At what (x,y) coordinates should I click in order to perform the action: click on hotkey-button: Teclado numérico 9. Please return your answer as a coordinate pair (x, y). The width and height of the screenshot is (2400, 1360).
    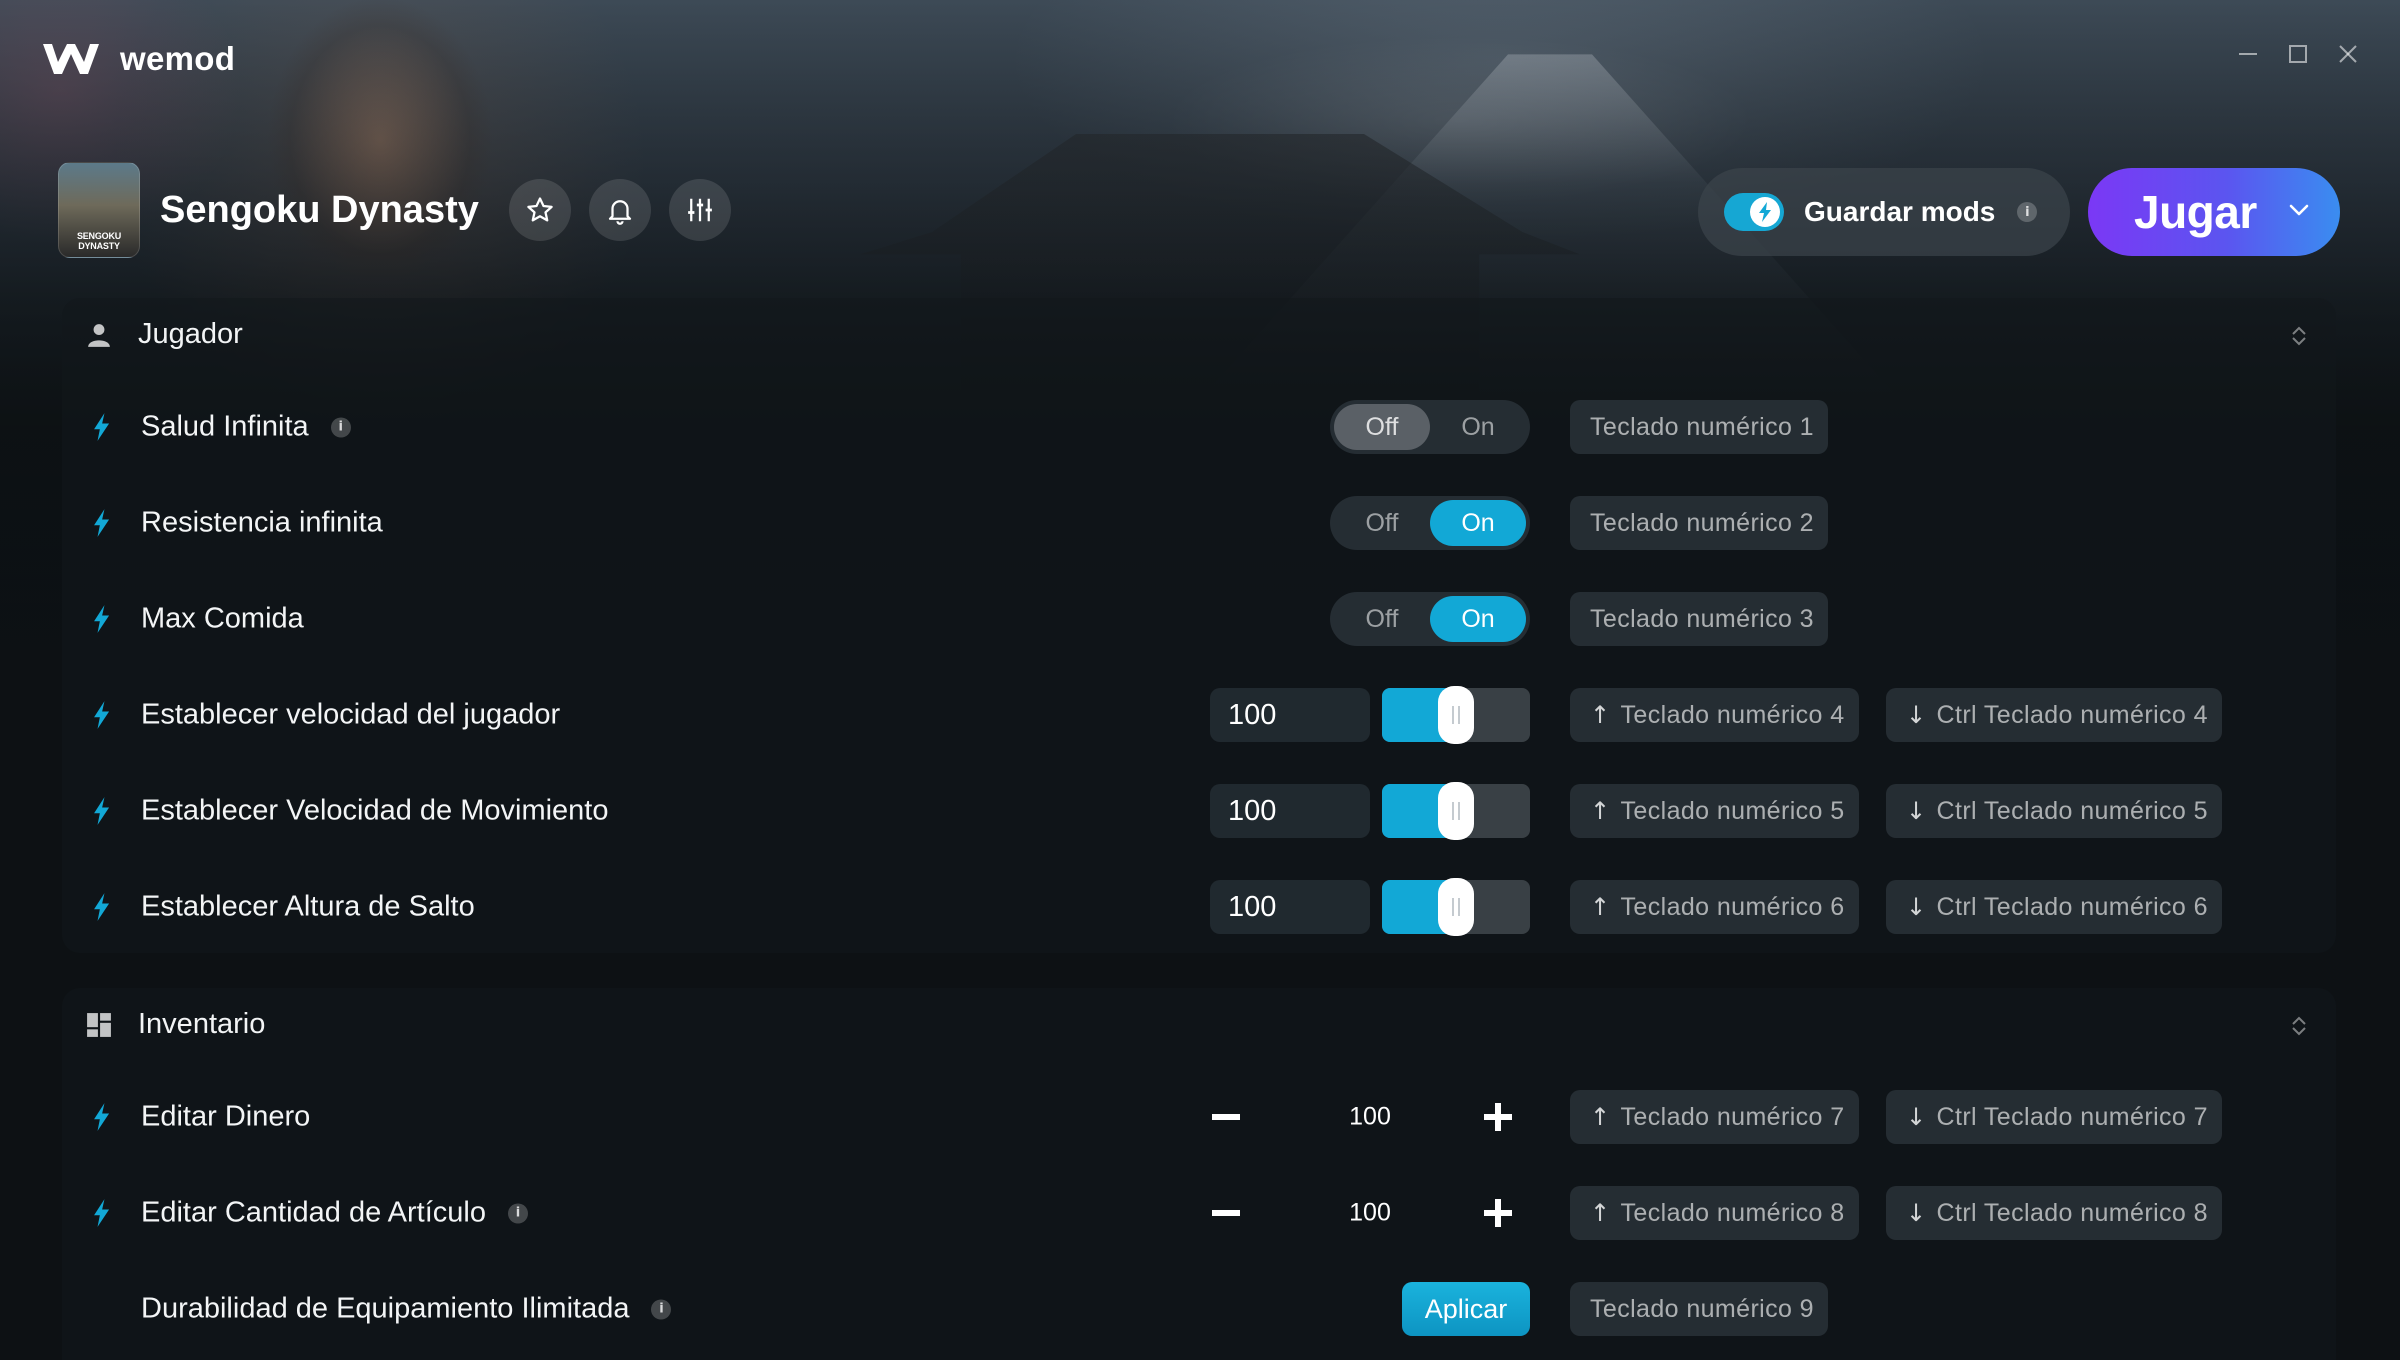
    Looking at the image, I should click on (1699, 1309).